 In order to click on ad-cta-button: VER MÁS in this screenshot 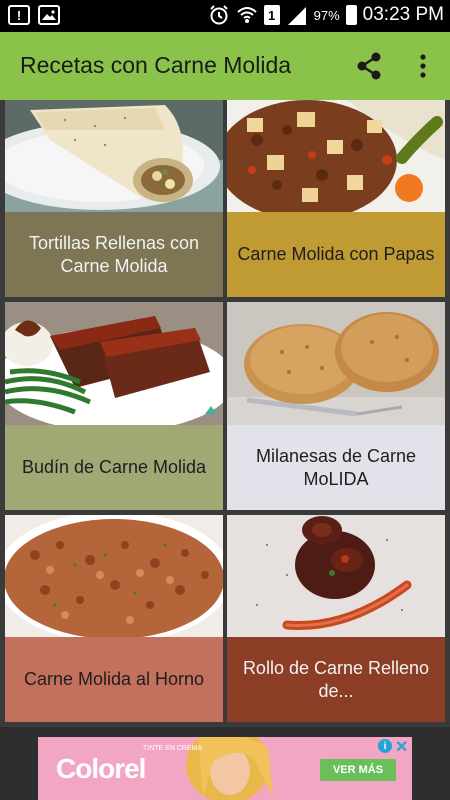, I will do `click(358, 770)`.